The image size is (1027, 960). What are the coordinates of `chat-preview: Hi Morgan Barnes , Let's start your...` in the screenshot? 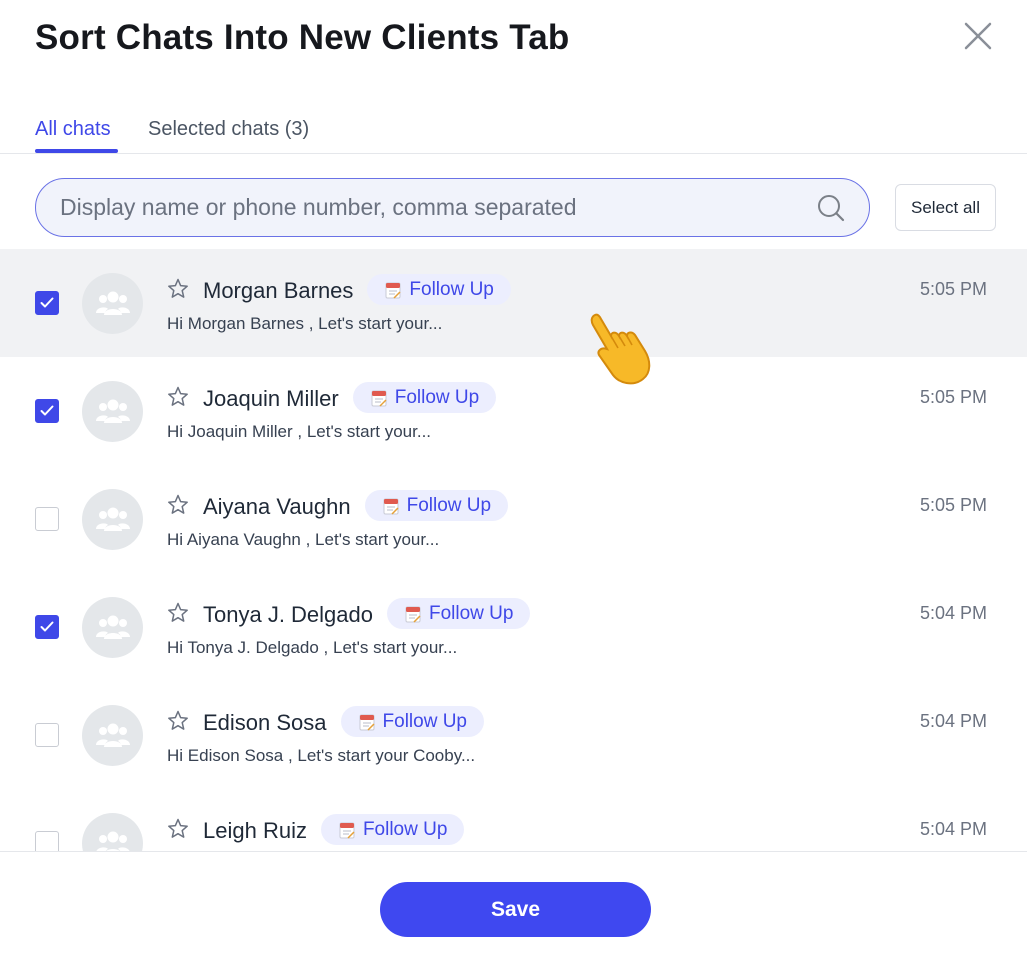 It's located at (305, 323).